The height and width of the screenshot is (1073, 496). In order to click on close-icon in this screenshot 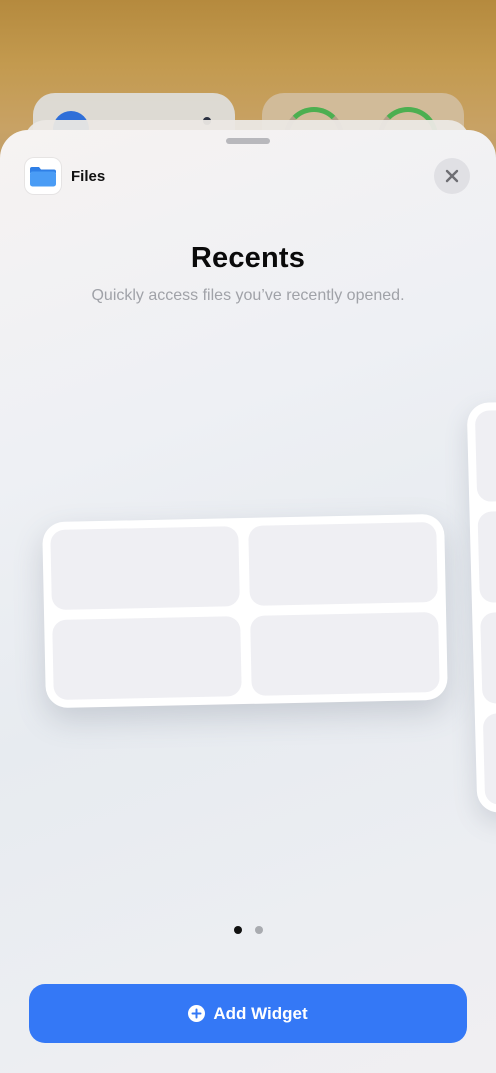, I will do `click(452, 176)`.